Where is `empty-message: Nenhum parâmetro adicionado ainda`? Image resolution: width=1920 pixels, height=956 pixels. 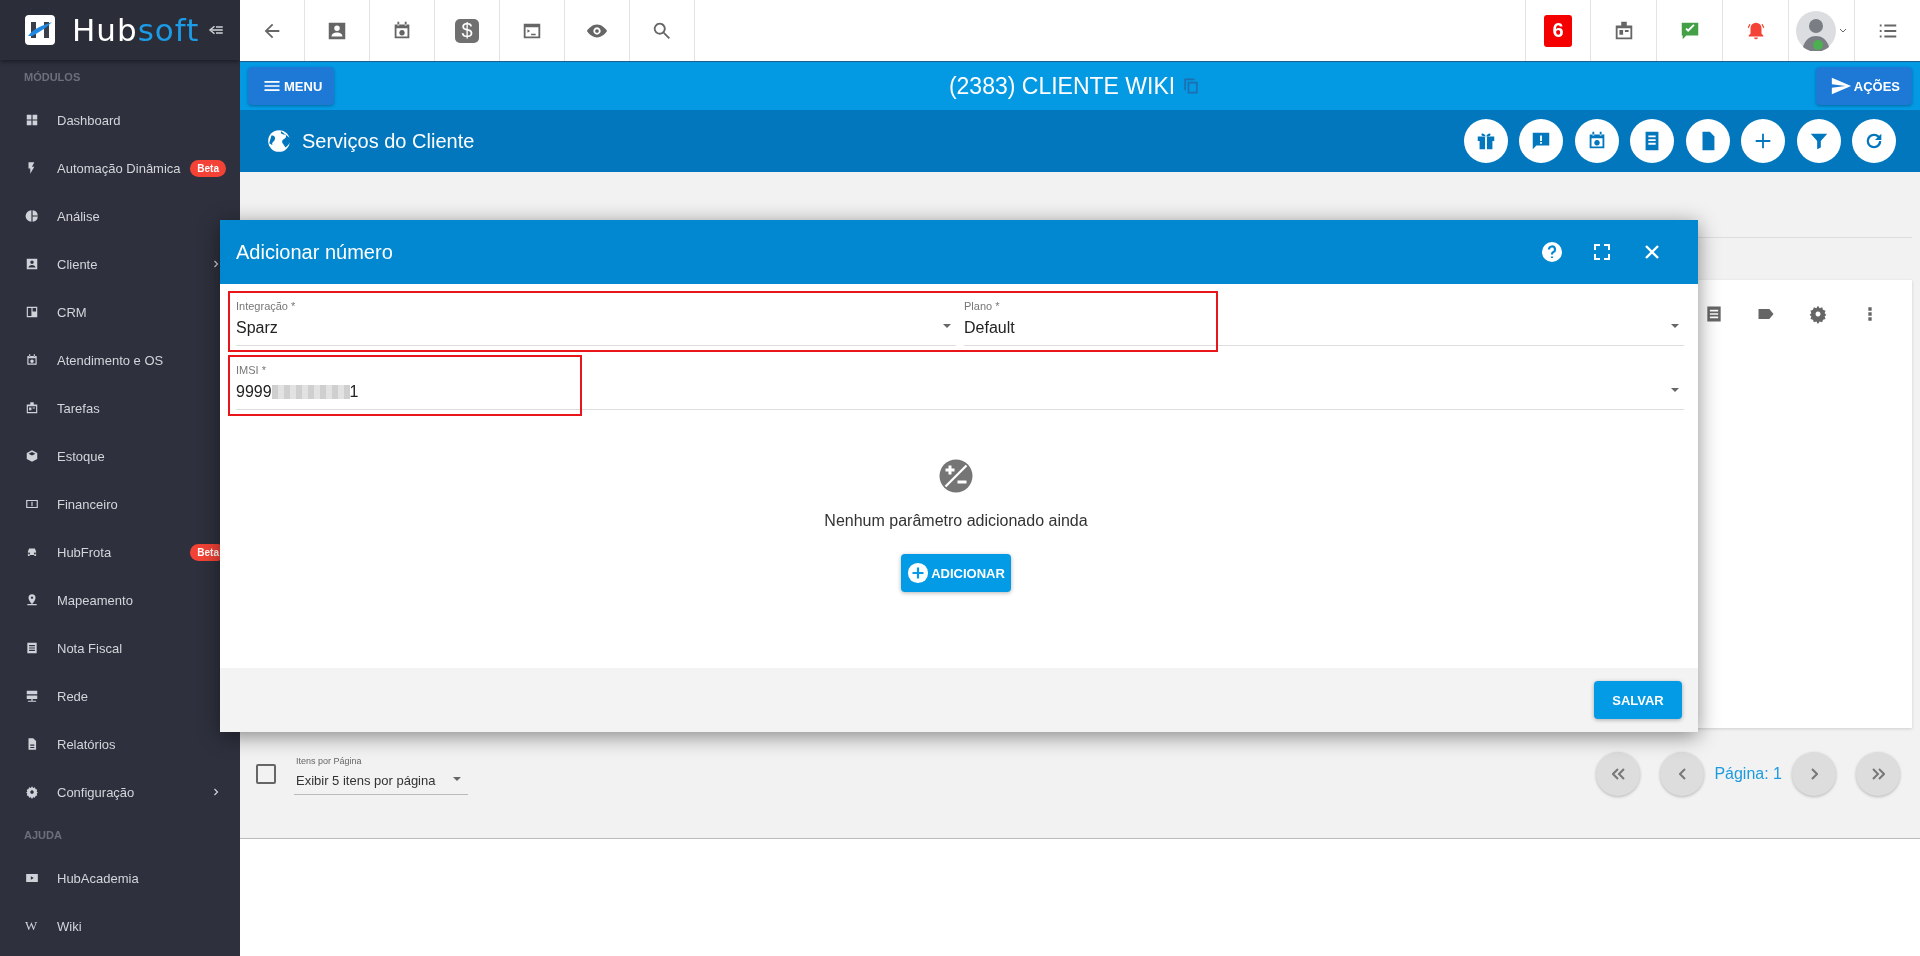
empty-message: Nenhum parâmetro adicionado ainda is located at coordinates (956, 521).